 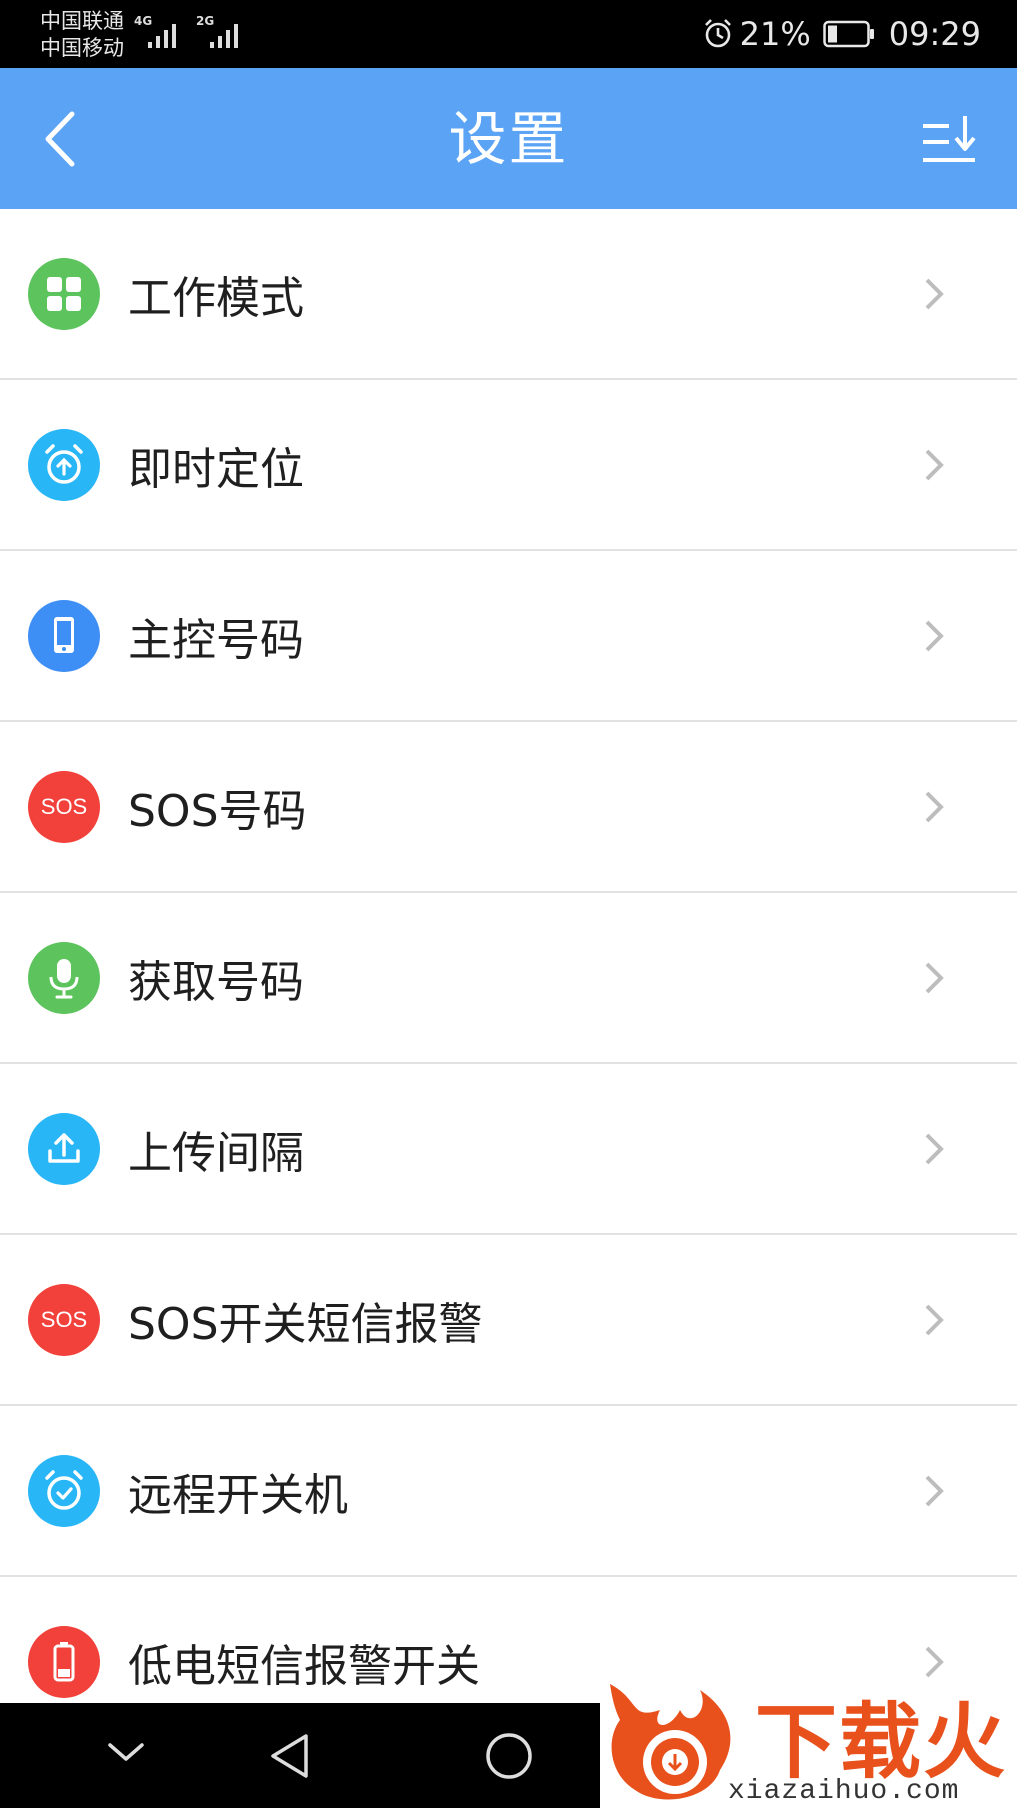 I want to click on setting-label: 即时定位, so click(x=216, y=469).